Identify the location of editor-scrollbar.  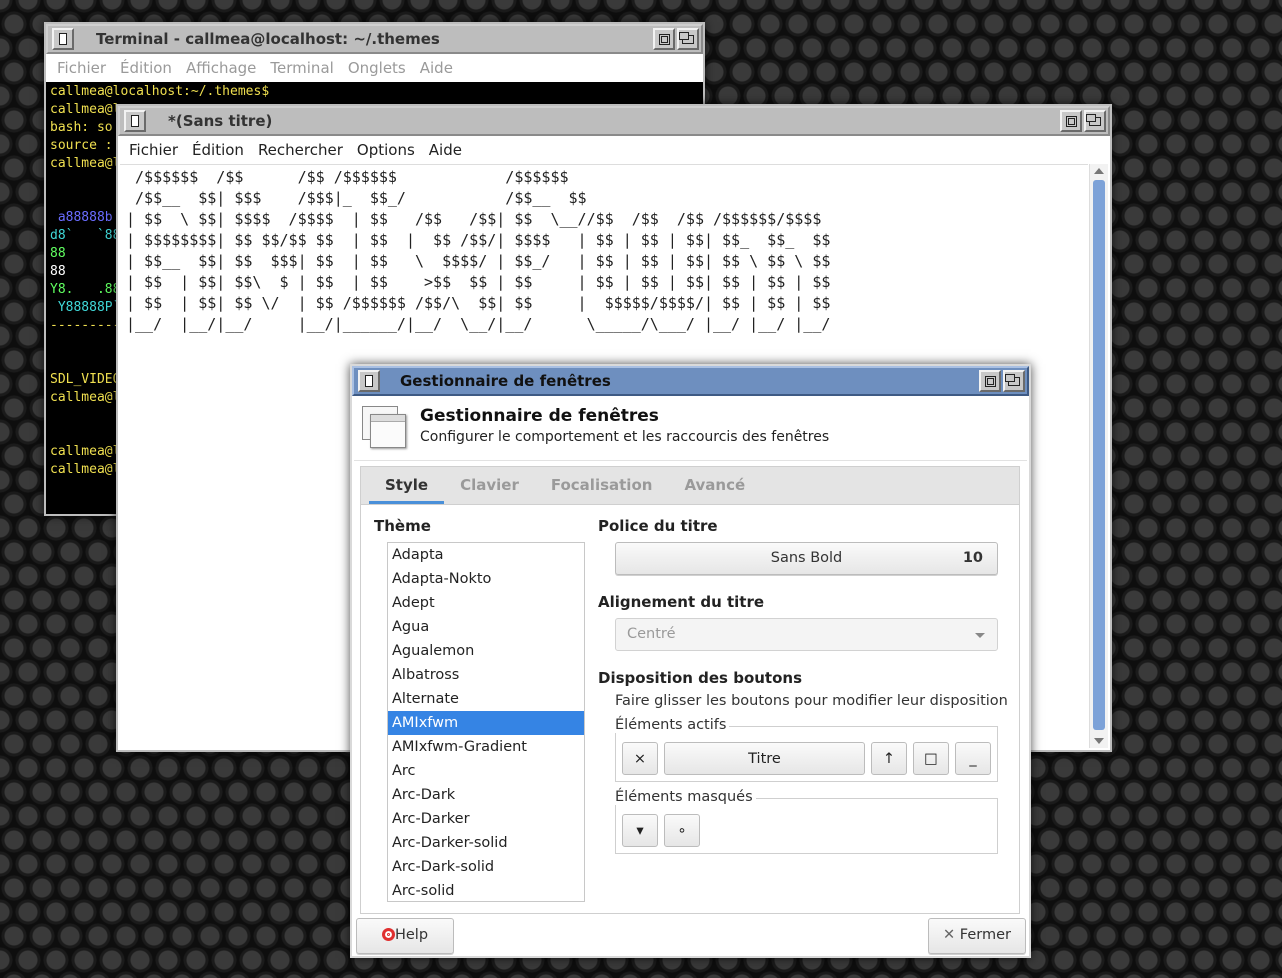
(1098, 456).